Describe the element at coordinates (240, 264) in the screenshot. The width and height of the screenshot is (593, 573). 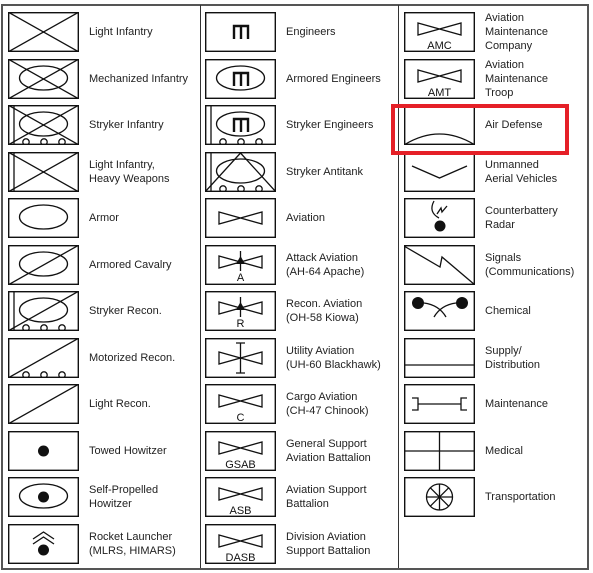
I see `attack-aviation-icon: A` at that location.